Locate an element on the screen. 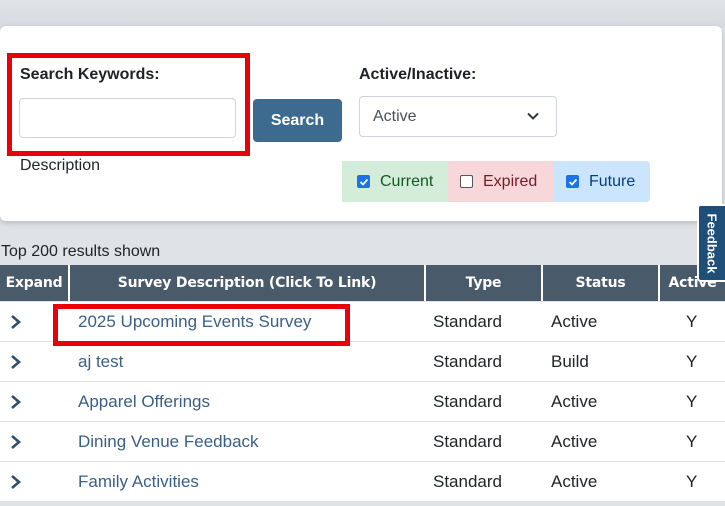 This screenshot has width=725, height=506. header-expand: Expand is located at coordinates (35, 283).